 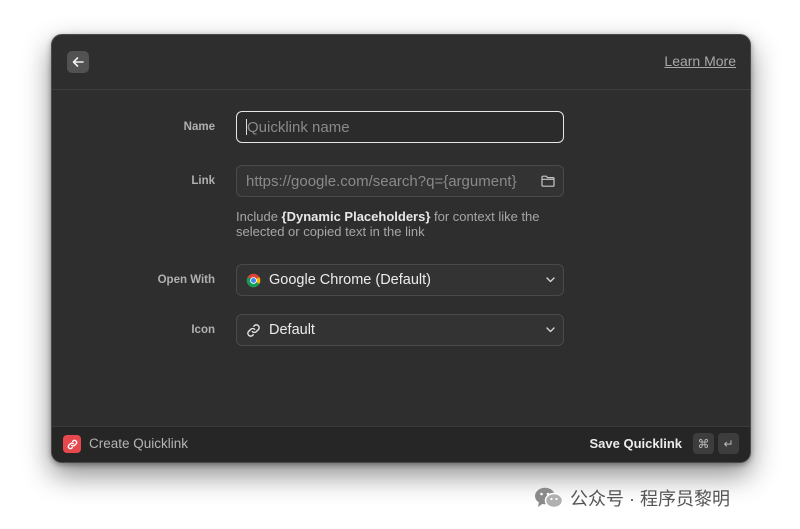 I want to click on chrome-icon, so click(x=253, y=280).